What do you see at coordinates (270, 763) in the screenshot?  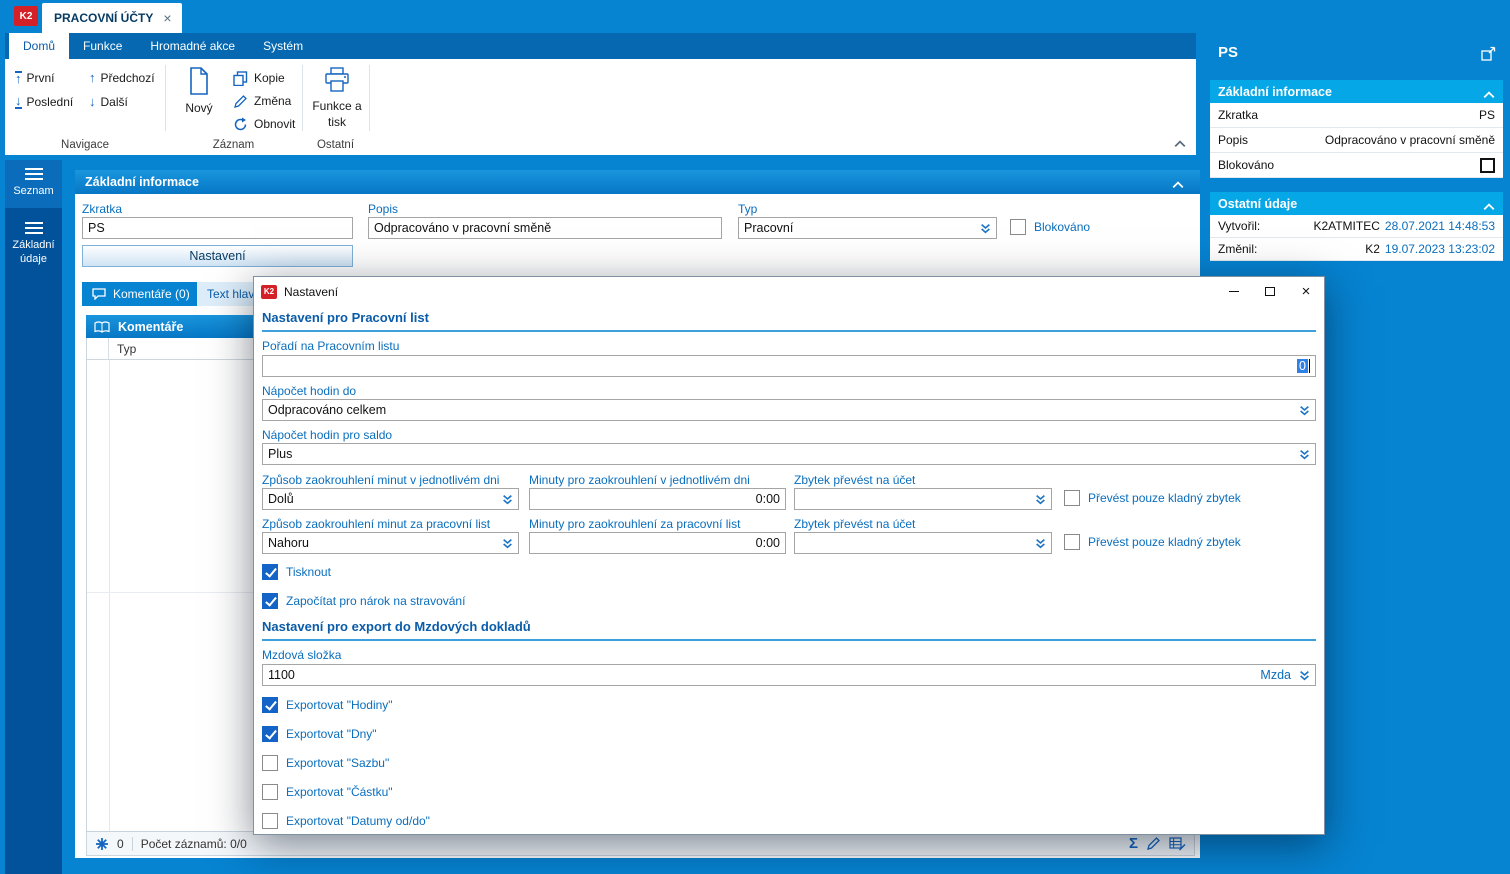 I see `export-sazbu-checkbox` at bounding box center [270, 763].